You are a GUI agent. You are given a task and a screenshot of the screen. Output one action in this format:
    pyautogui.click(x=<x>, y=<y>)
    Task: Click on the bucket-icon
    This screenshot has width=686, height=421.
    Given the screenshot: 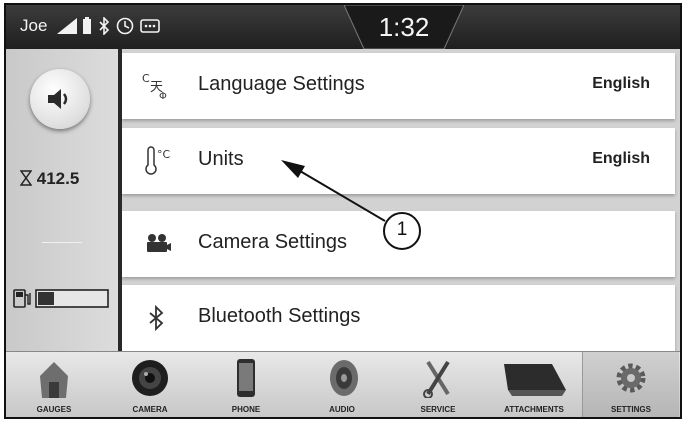 What is the action you would take?
    pyautogui.click(x=535, y=380)
    